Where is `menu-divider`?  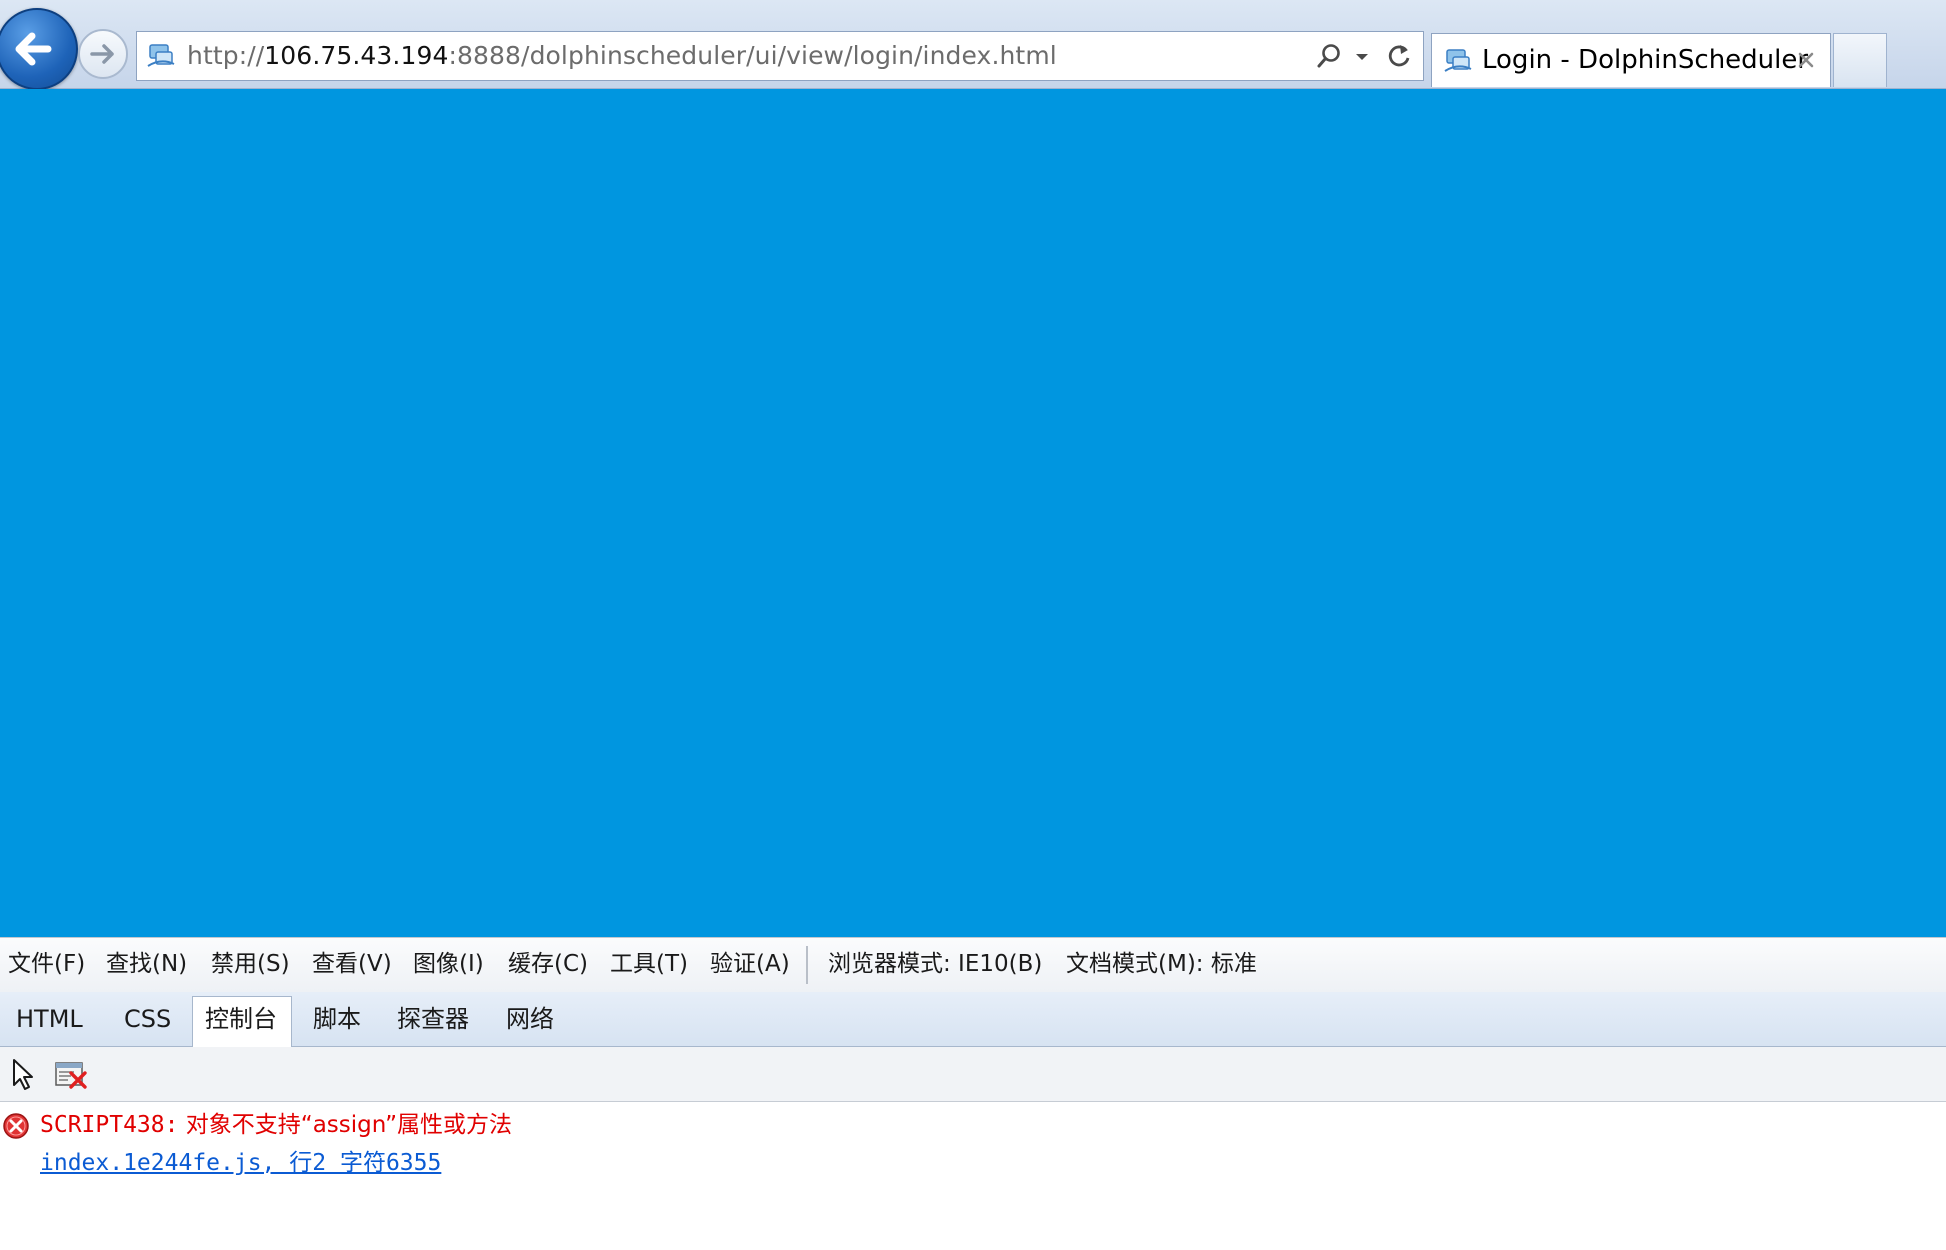
menu-divider is located at coordinates (807, 965).